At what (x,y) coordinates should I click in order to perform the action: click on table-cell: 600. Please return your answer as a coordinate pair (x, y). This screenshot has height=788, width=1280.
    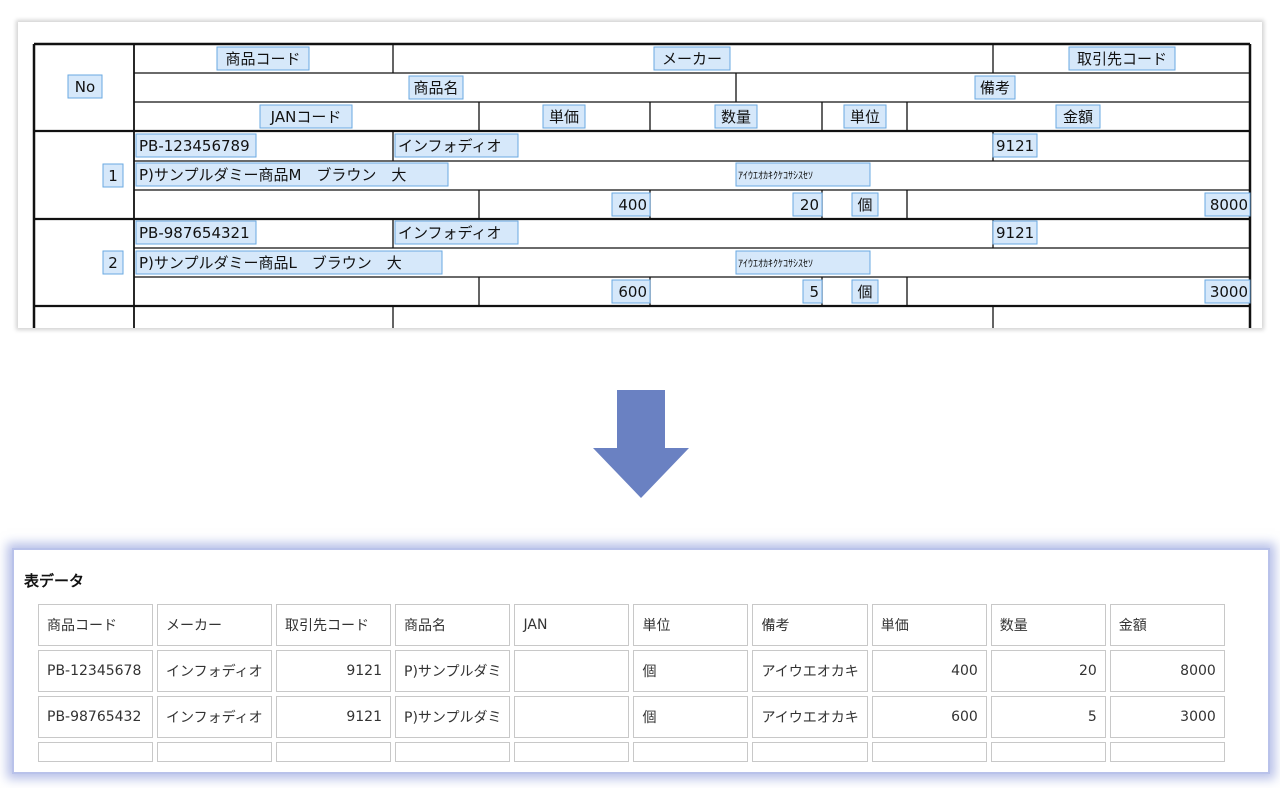
    Looking at the image, I should click on (929, 717).